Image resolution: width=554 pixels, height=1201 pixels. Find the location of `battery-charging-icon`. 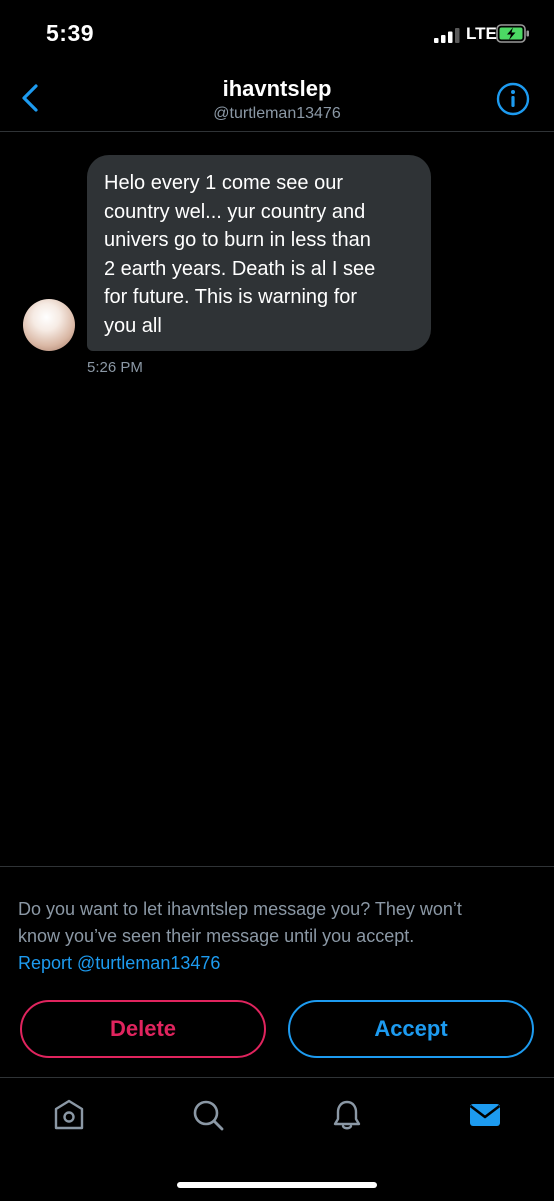

battery-charging-icon is located at coordinates (512, 33).